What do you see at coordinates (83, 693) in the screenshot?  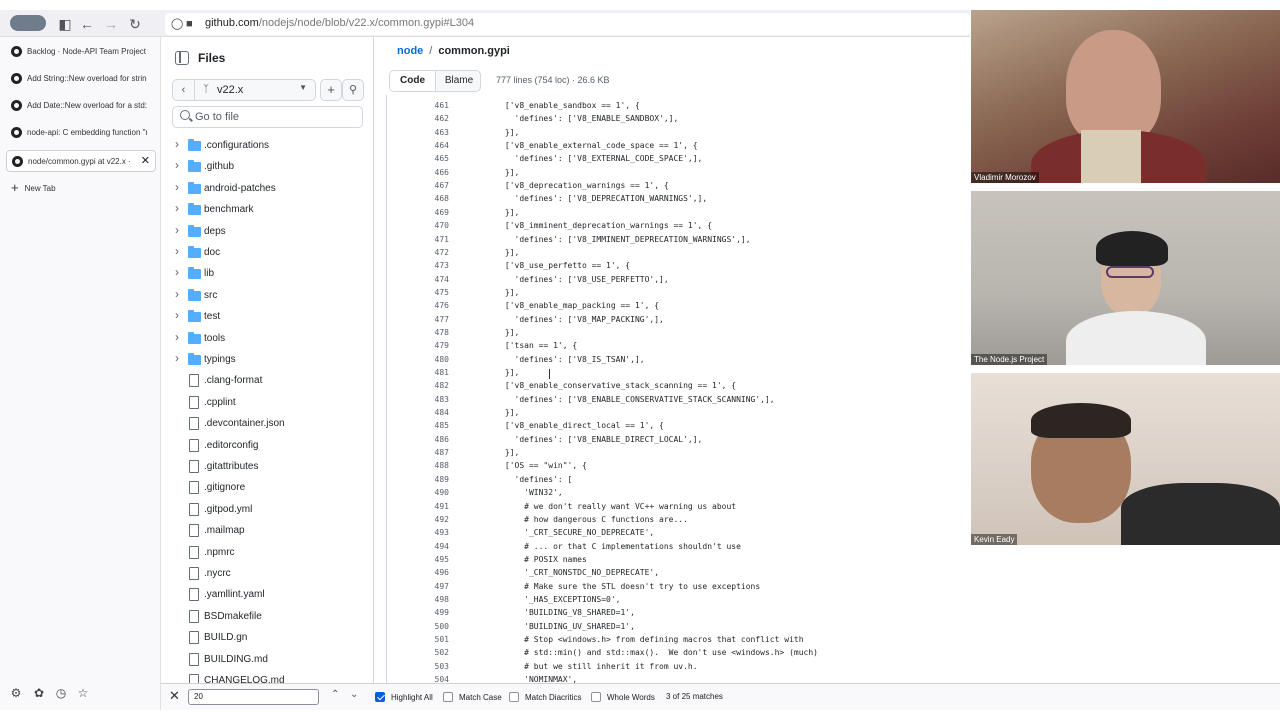 I see `bookmark-icon: ☆` at bounding box center [83, 693].